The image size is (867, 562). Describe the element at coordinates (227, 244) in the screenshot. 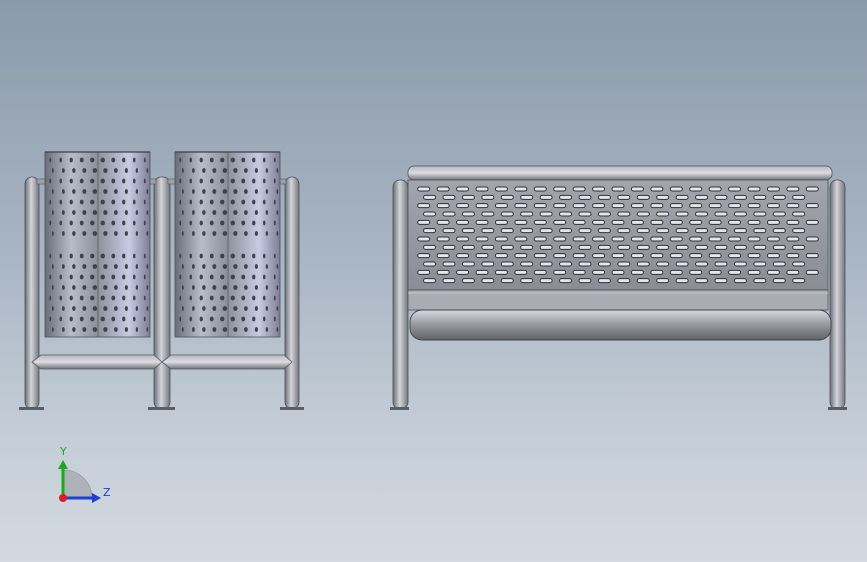

I see `waste-bin-right` at that location.